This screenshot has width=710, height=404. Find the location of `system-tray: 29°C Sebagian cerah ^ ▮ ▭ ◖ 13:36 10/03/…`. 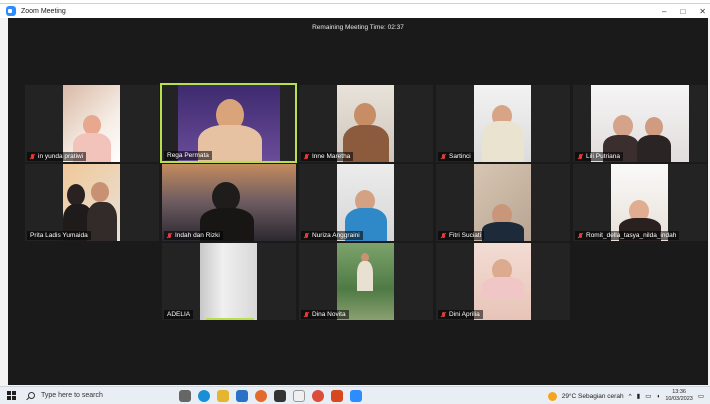

system-tray: 29°C Sebagian cerah ^ ▮ ▭ ◖ 13:36 10/03/… is located at coordinates (625, 395).